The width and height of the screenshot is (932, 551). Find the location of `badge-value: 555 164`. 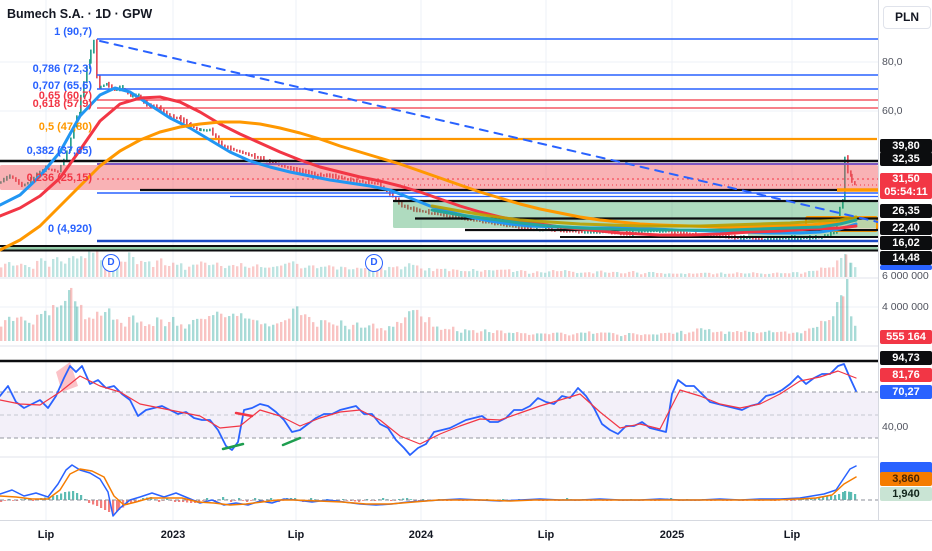

badge-value: 555 164 is located at coordinates (906, 337).